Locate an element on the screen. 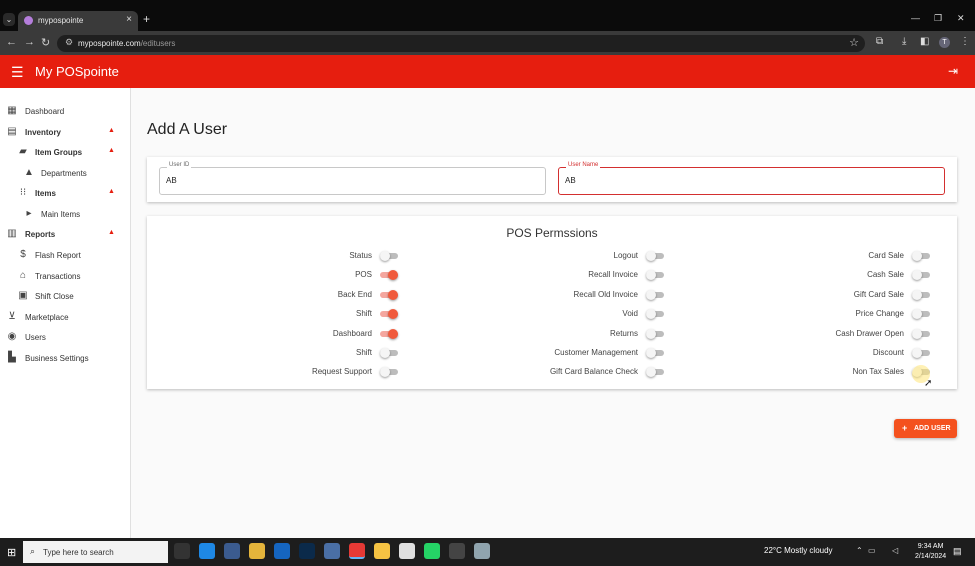  notification-icon: ▤ is located at coordinates (957, 551).